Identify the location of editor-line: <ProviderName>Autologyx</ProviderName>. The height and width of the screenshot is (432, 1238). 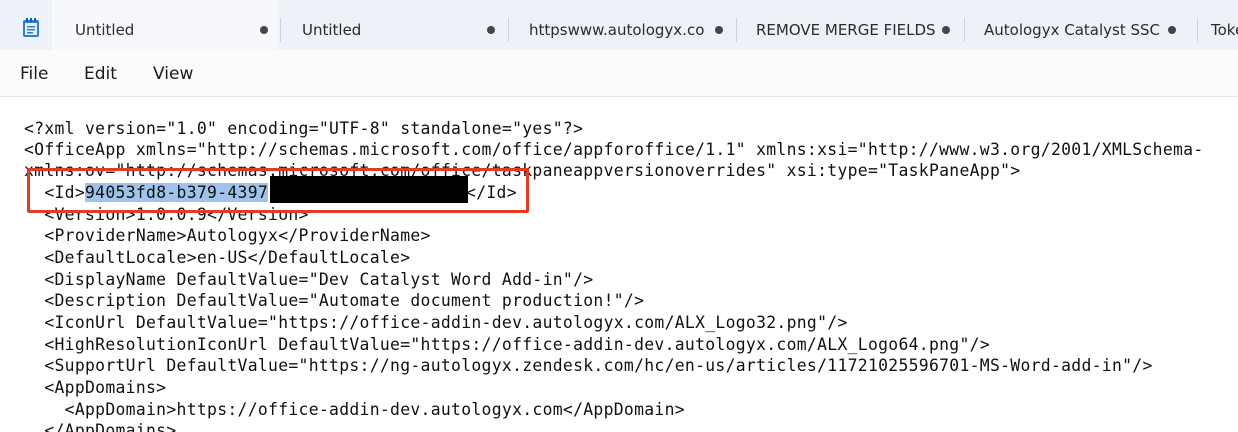
(227, 235).